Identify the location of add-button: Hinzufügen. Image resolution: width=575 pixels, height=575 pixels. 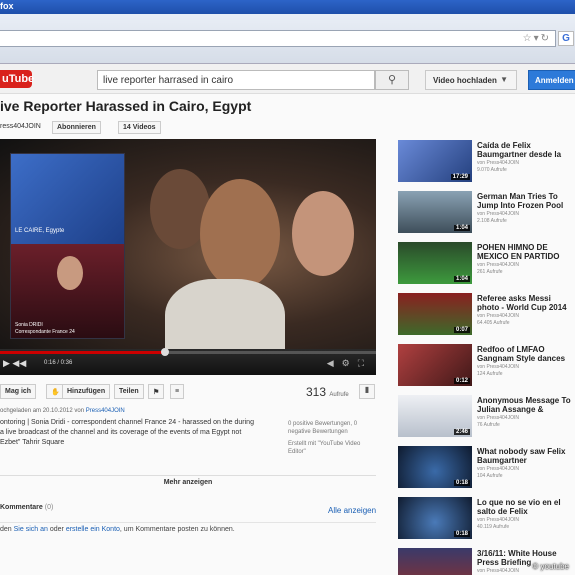
(86, 391).